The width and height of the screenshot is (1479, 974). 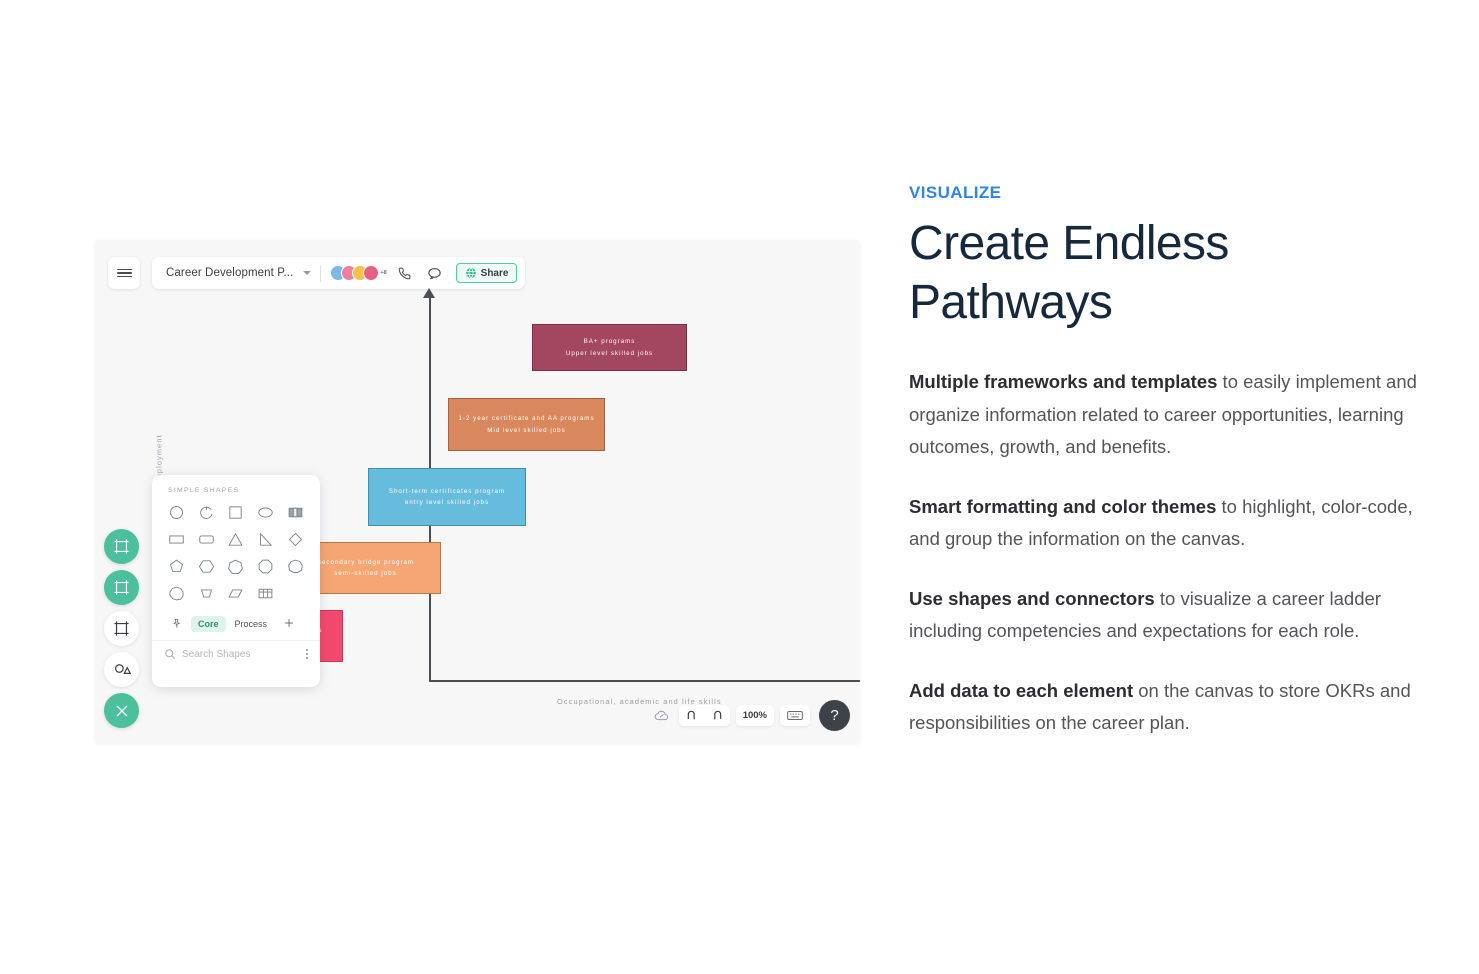 I want to click on nonagon-icon, so click(x=295, y=566).